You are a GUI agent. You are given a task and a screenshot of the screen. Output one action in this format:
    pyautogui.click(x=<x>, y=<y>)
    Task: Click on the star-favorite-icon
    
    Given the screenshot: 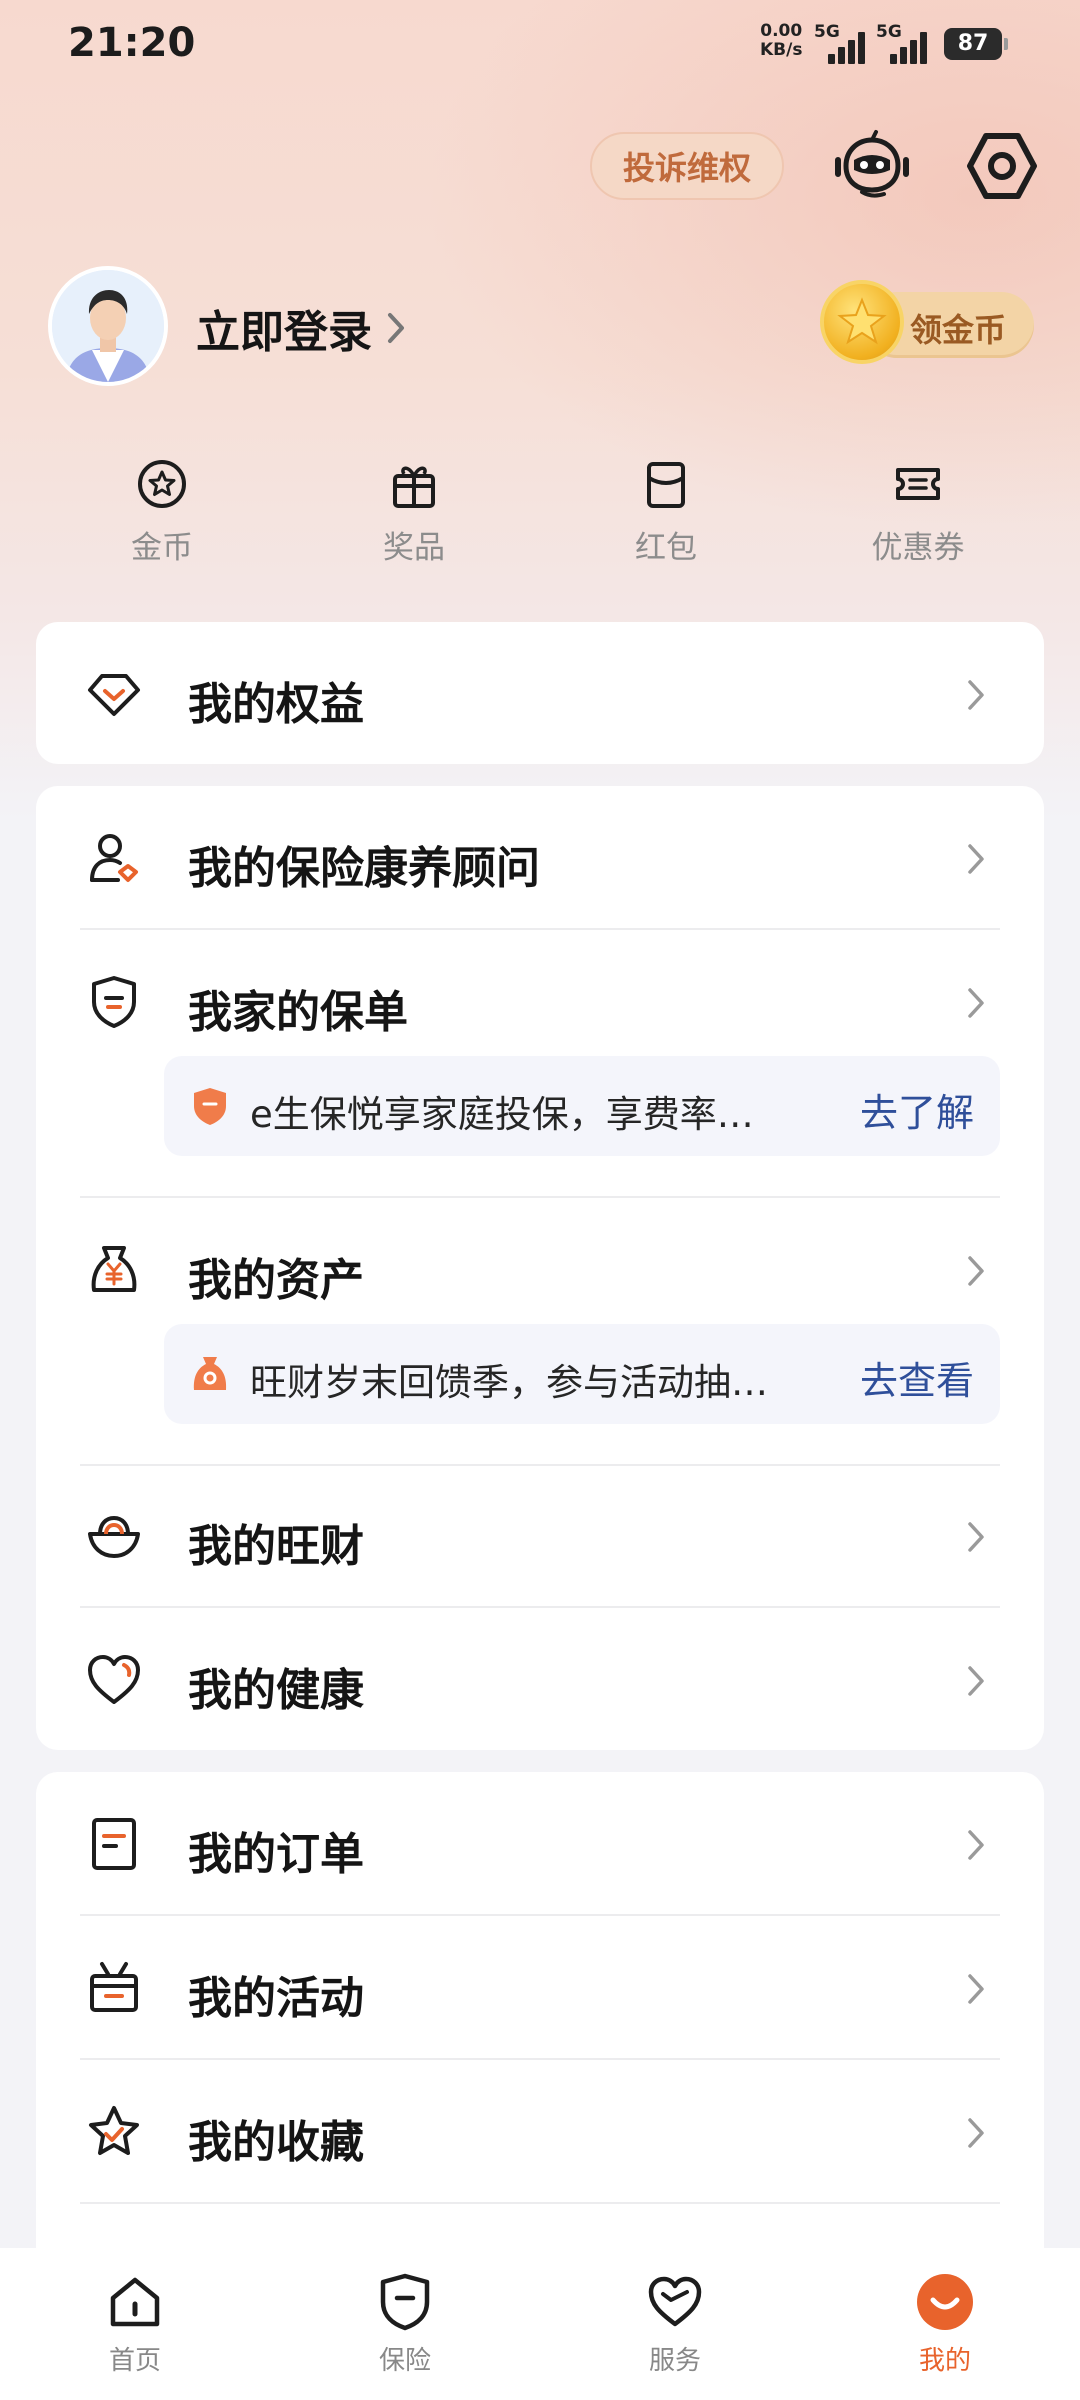 What is the action you would take?
    pyautogui.click(x=114, y=2130)
    